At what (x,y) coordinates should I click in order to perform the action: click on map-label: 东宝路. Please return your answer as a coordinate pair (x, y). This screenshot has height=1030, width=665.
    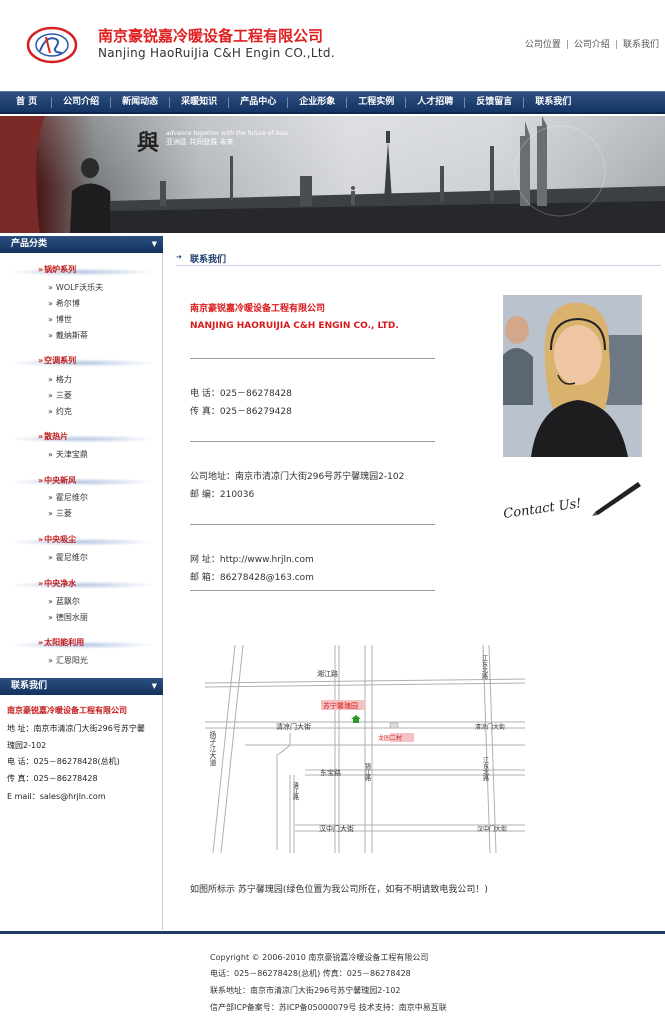
    Looking at the image, I should click on (330, 772).